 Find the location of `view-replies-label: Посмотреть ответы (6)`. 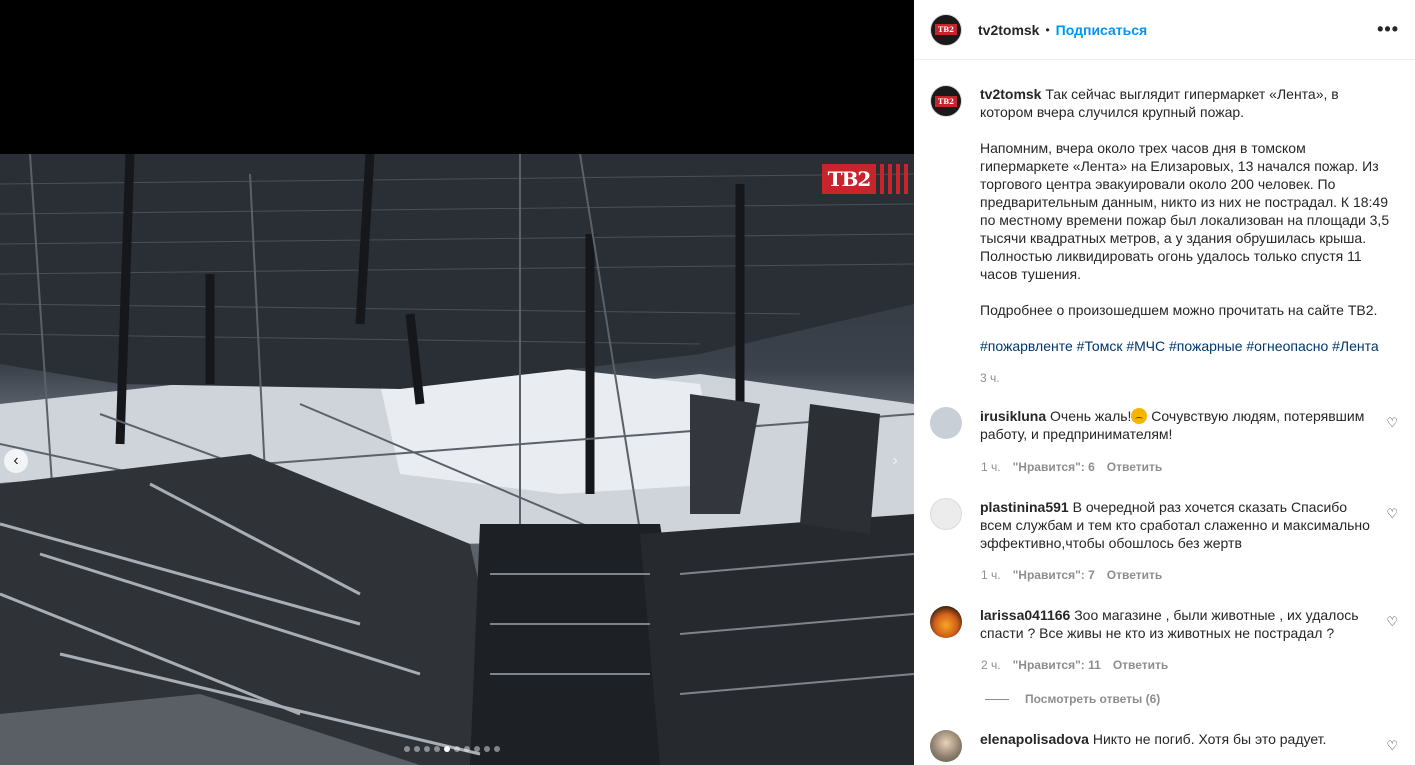

view-replies-label: Посмотреть ответы (6) is located at coordinates (1093, 699).